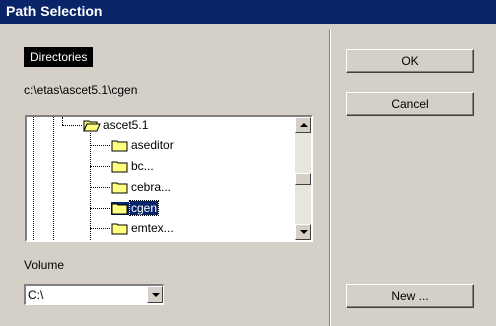 The height and width of the screenshot is (326, 496). I want to click on title-bar: Path Selection, so click(248, 12).